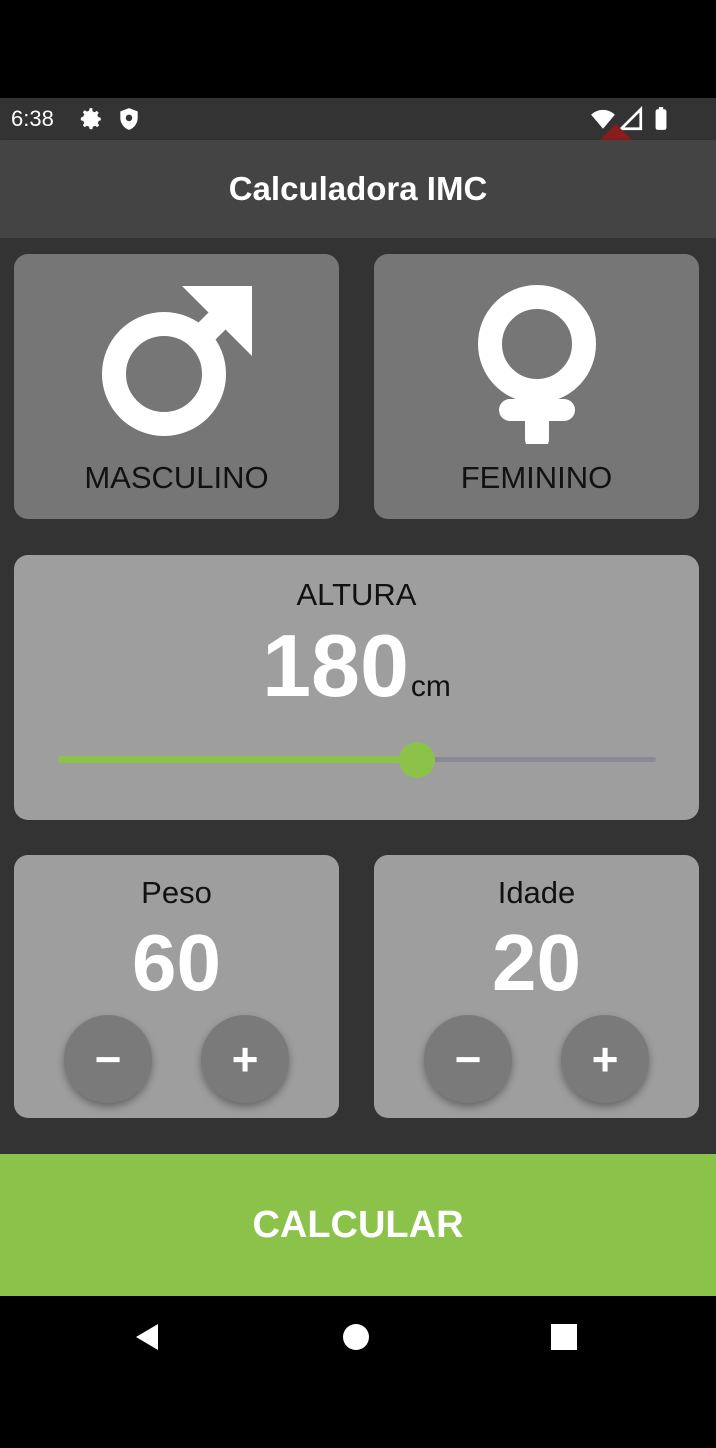 The height and width of the screenshot is (1448, 716). Describe the element at coordinates (176, 359) in the screenshot. I see `male-symbol-icon` at that location.